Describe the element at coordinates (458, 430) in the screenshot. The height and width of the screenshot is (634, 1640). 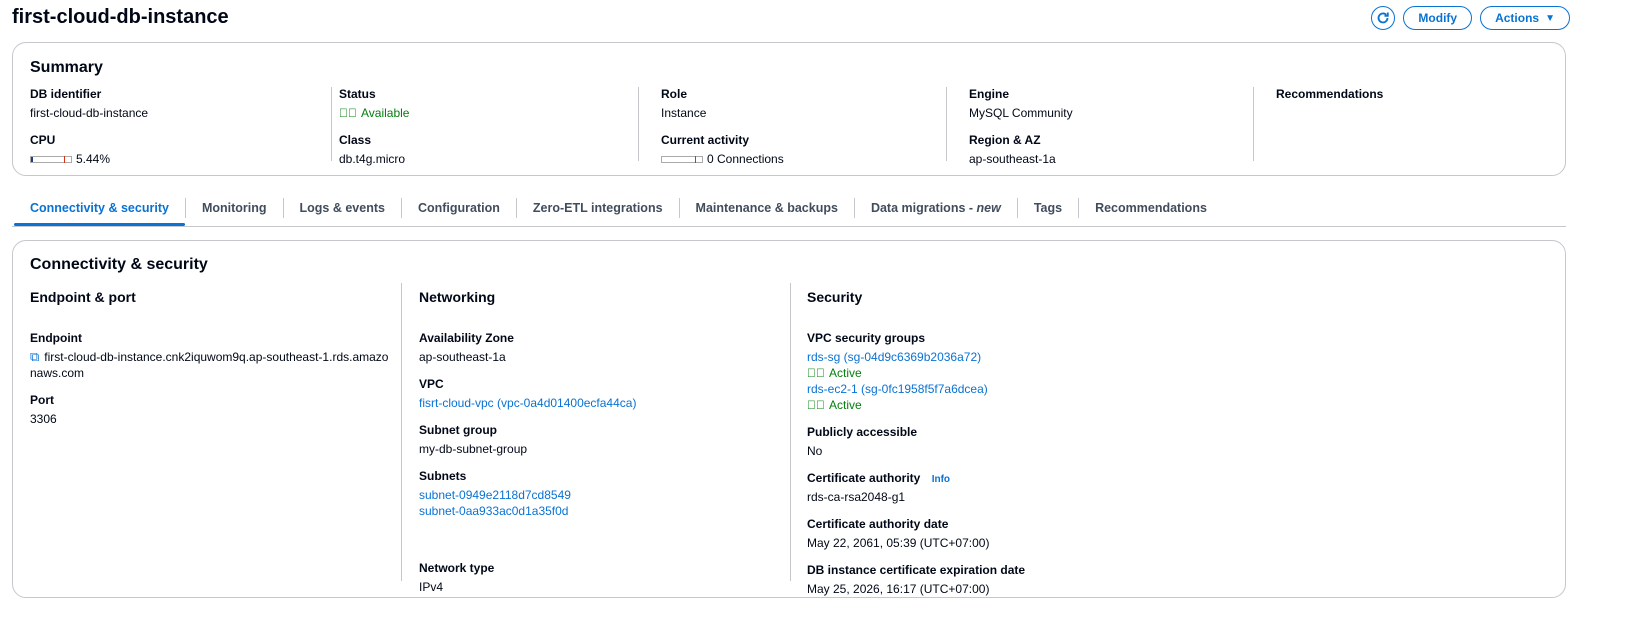
I see `subnet-group-label: Subnet group` at that location.